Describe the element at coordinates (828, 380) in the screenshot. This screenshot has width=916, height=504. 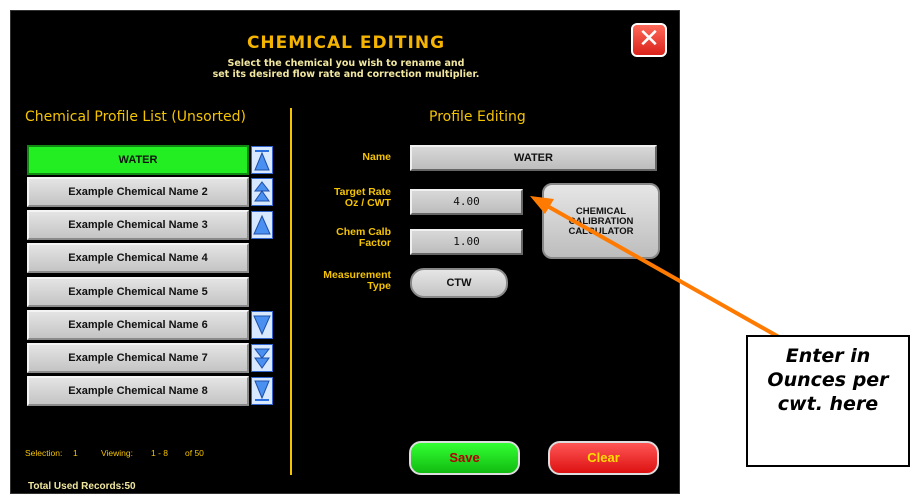
I see `callout-line-2: Ounces per` at that location.